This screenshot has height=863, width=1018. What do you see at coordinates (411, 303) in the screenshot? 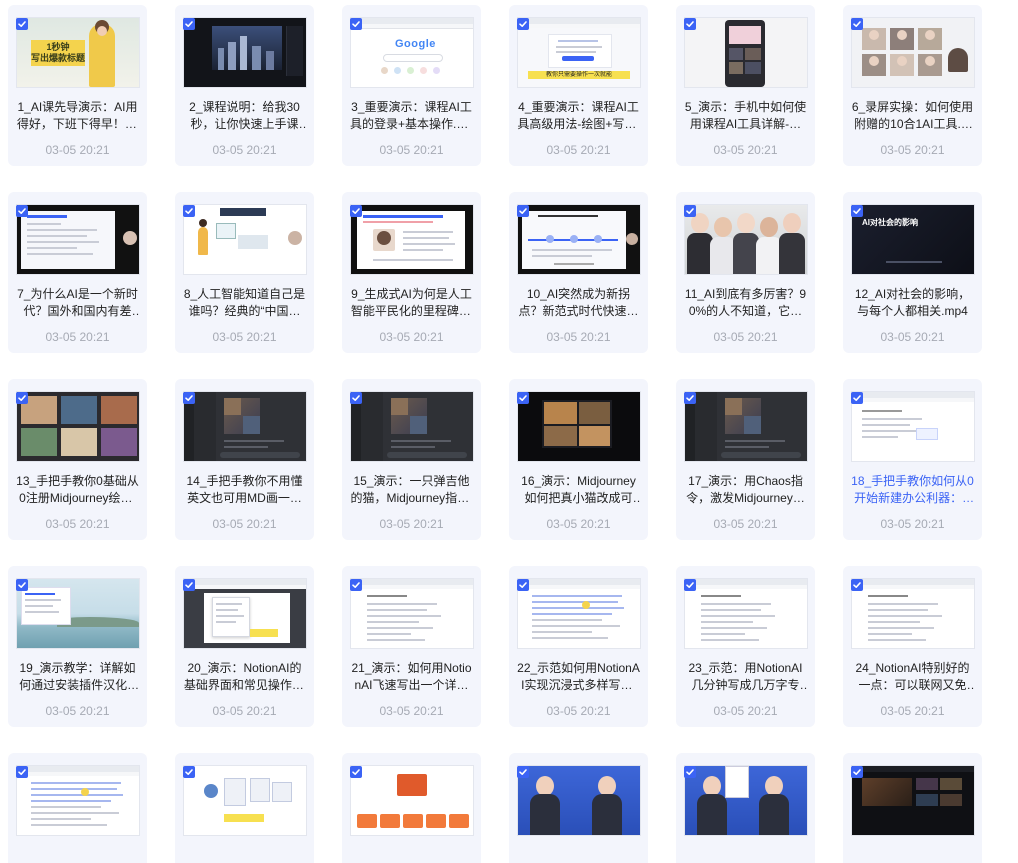
I see `file-name: 9_生成式AI为何是人工智能平民化的里程碑.mp4` at bounding box center [411, 303].